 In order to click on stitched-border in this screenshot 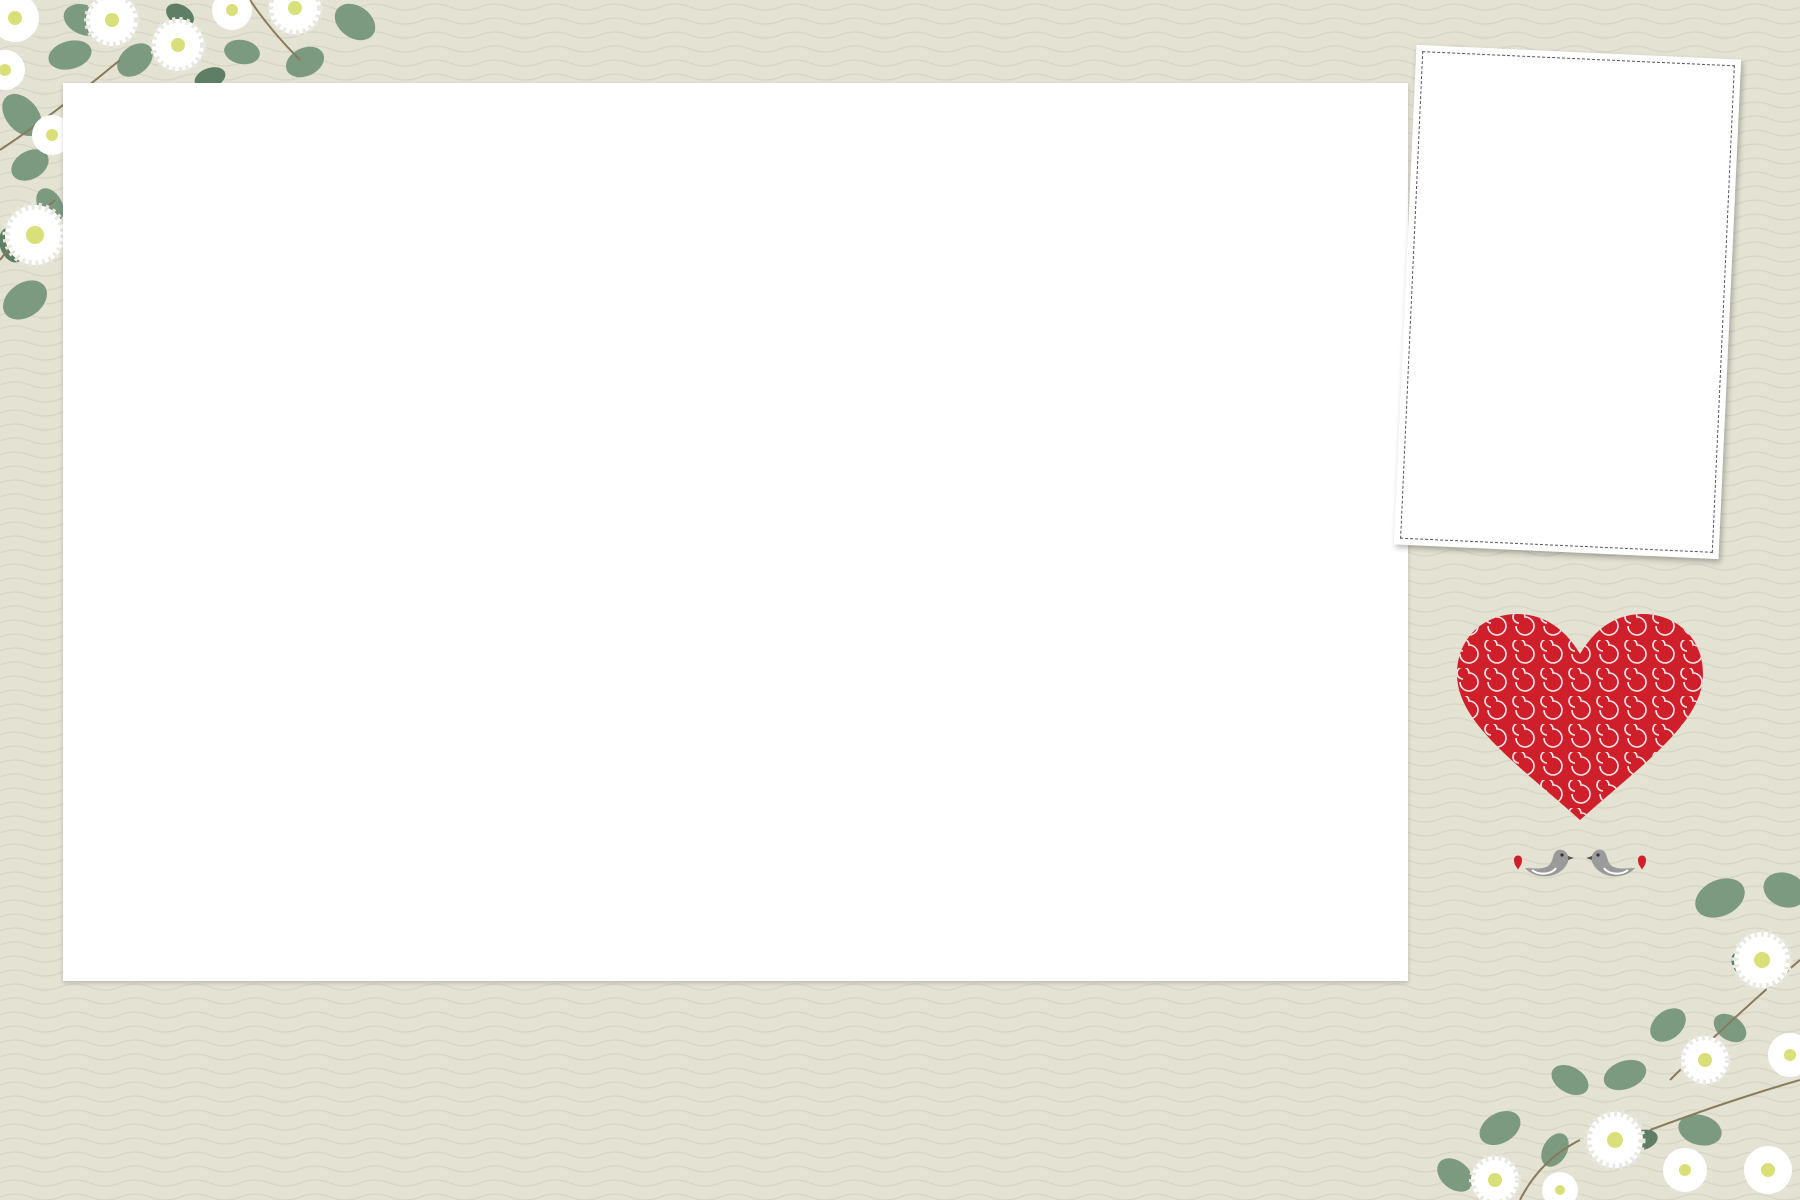, I will do `click(1567, 302)`.